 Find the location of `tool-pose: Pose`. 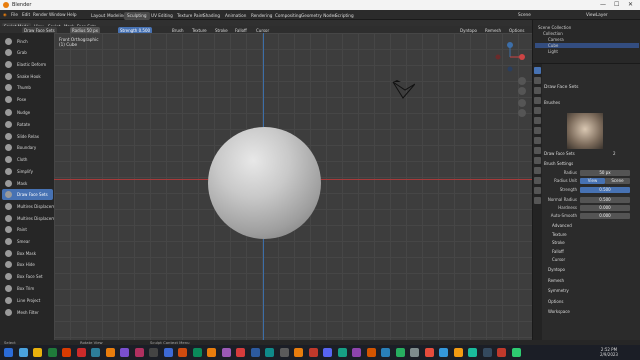

tool-pose: Pose is located at coordinates (27, 99).